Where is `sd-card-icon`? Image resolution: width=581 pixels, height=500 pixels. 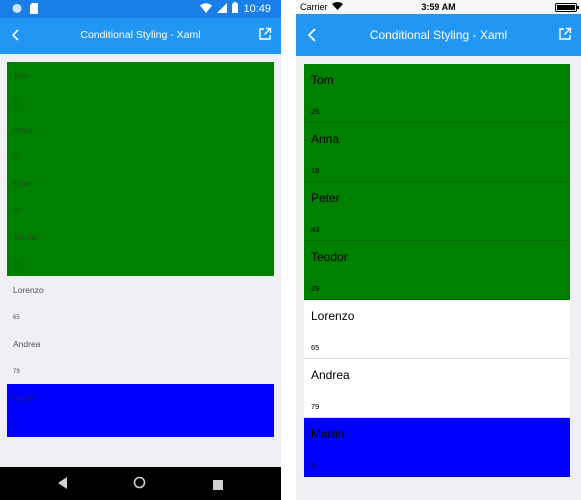
sd-card-icon is located at coordinates (34, 10).